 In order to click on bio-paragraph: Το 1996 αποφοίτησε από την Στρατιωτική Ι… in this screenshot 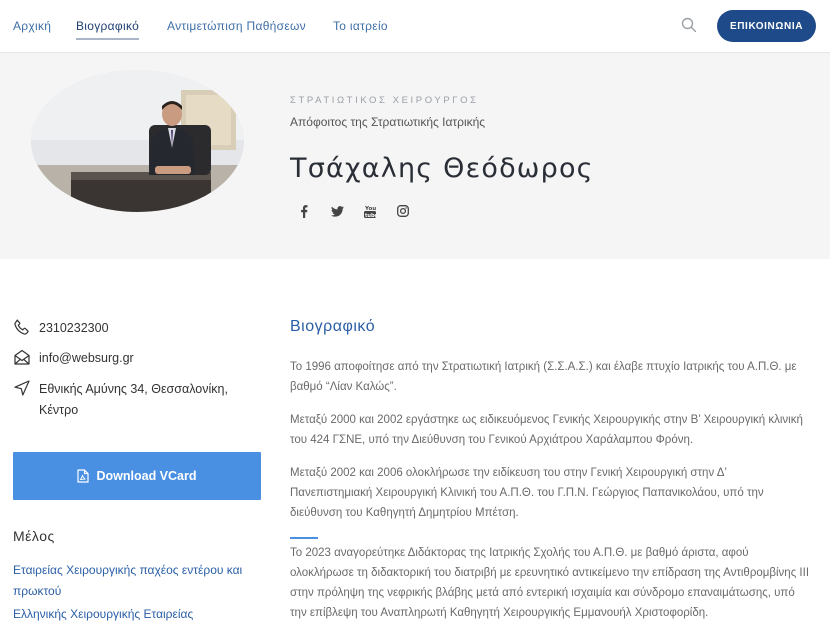, I will do `click(543, 377)`.